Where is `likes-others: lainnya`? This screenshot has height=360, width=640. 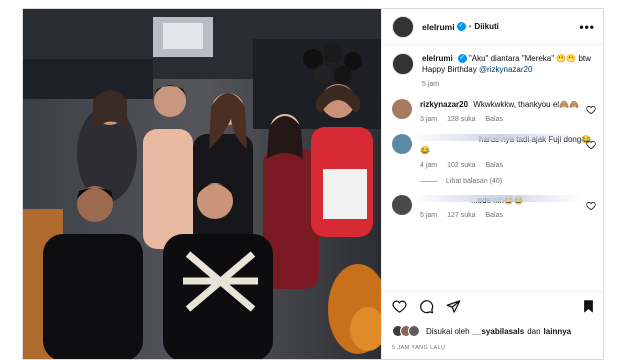
likes-others: lainnya is located at coordinates (558, 331).